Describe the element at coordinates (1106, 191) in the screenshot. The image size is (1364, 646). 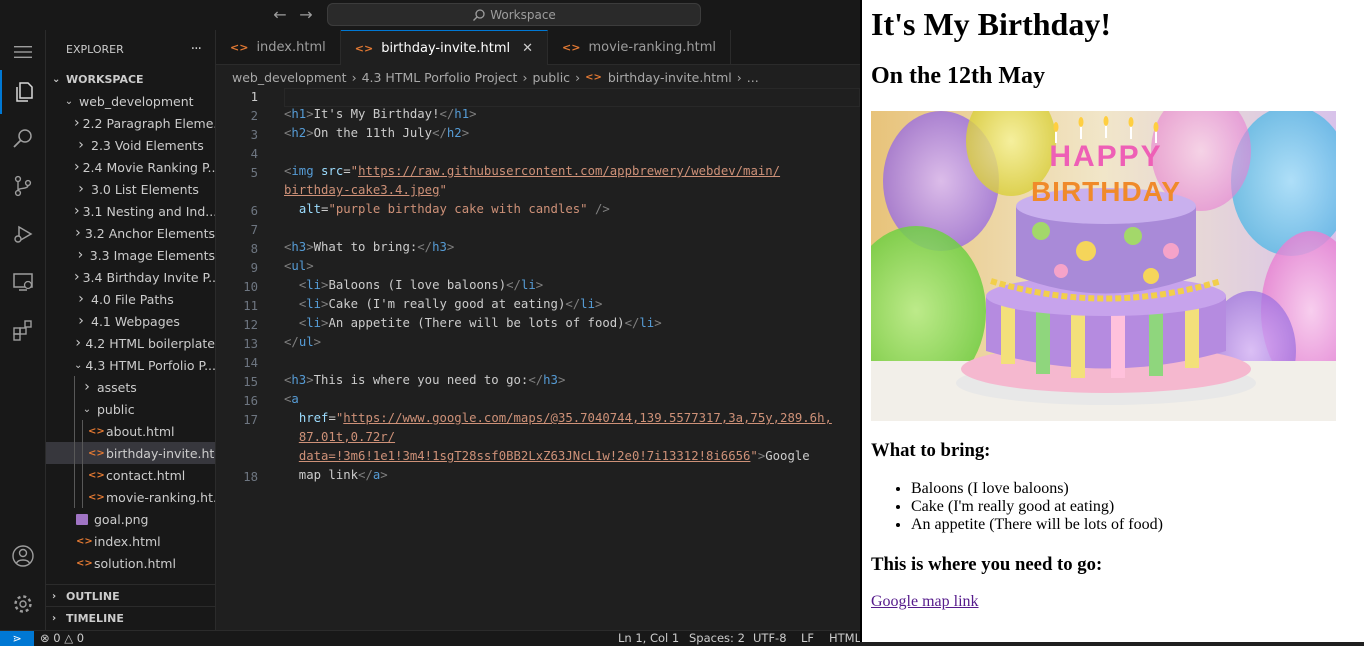
I see `cake-topper-text: BIRTHDAY` at that location.